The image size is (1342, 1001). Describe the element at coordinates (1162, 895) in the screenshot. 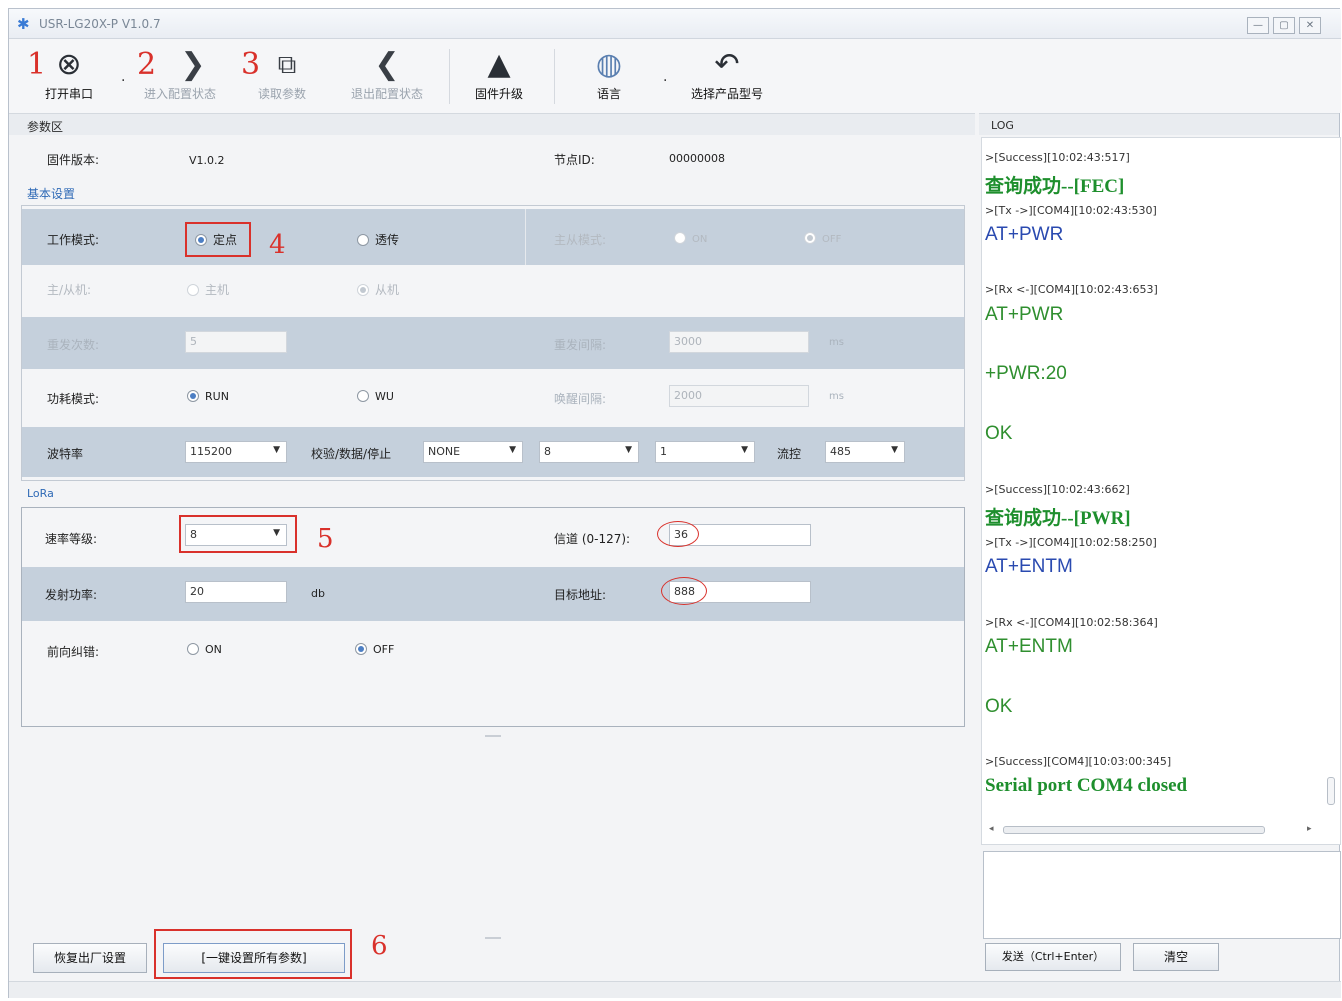

I see `send-textarea` at that location.